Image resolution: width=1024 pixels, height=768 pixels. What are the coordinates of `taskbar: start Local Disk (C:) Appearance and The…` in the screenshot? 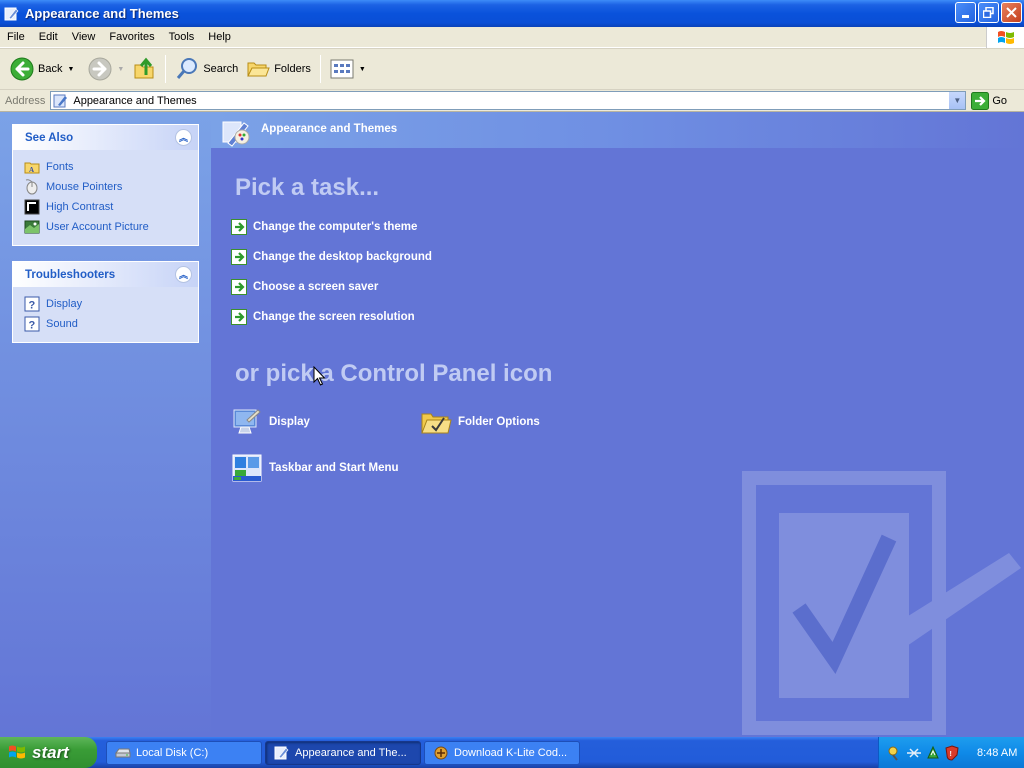 It's located at (512, 752).